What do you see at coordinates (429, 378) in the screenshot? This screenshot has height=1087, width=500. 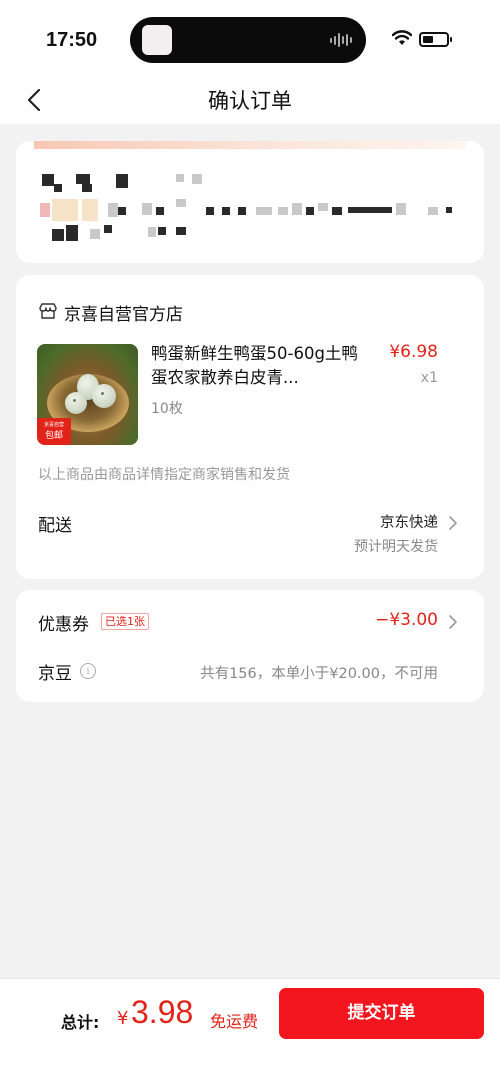 I see `product-quantity: x1` at bounding box center [429, 378].